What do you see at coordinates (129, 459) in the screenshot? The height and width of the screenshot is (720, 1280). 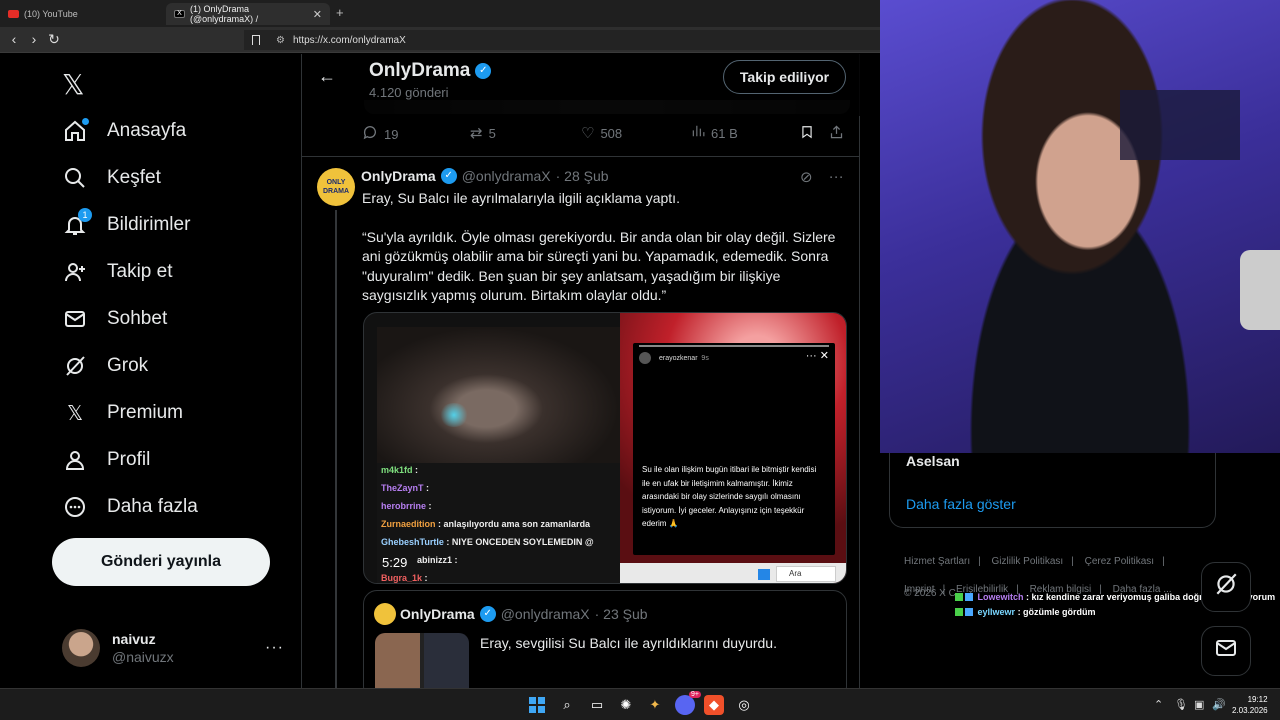 I see `sidebar-item-label: Profil` at bounding box center [129, 459].